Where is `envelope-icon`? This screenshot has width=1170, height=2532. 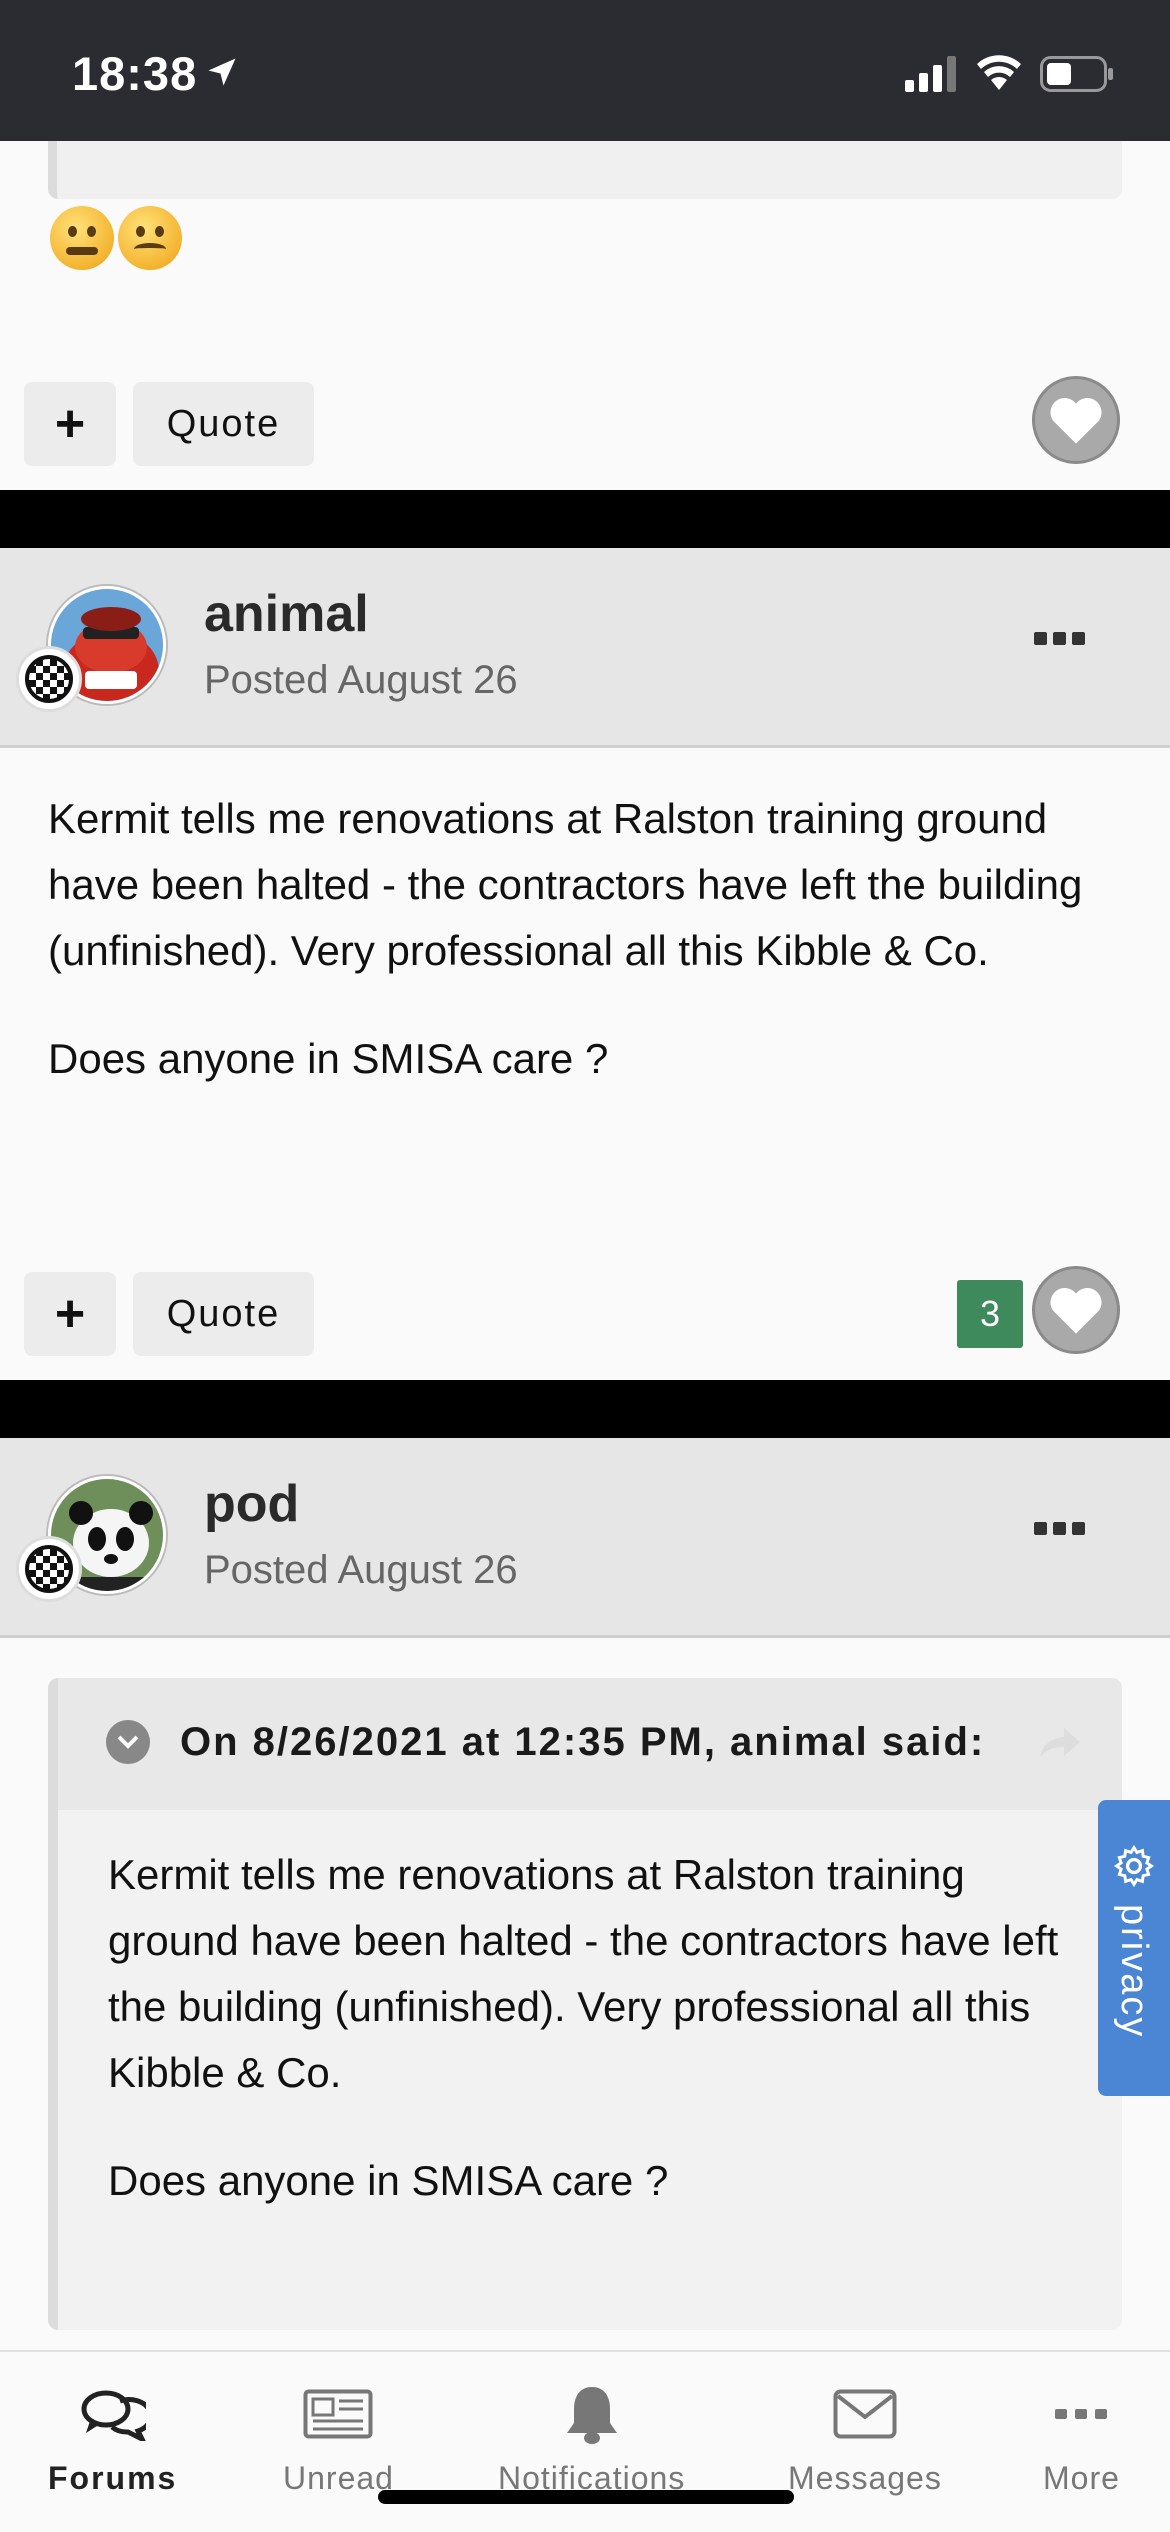
envelope-icon is located at coordinates (865, 2414).